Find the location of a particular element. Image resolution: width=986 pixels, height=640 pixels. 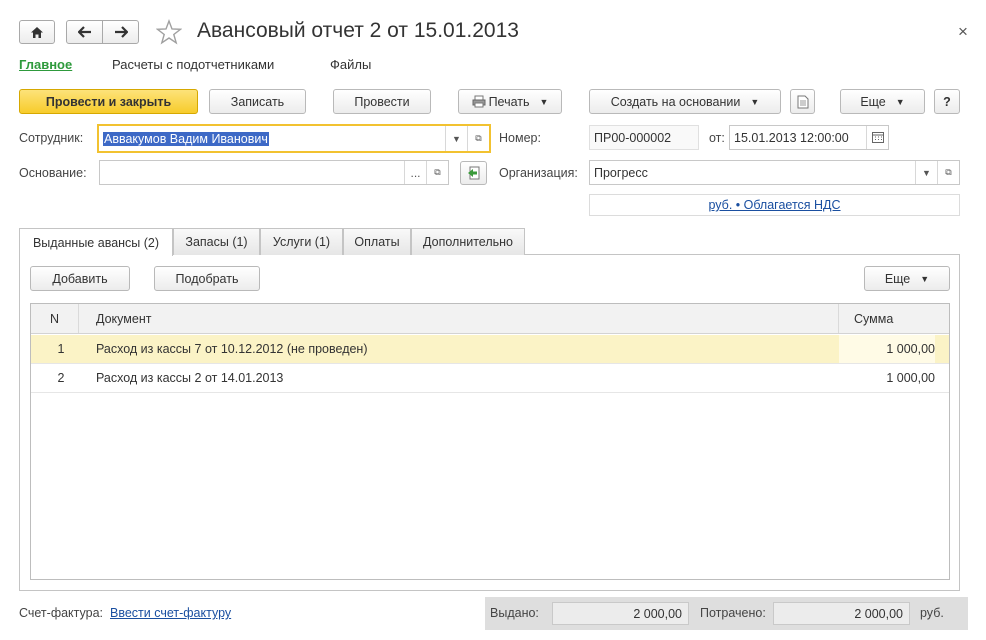

employee-value: Аввакумов Вадим Иванович is located at coordinates (186, 138).